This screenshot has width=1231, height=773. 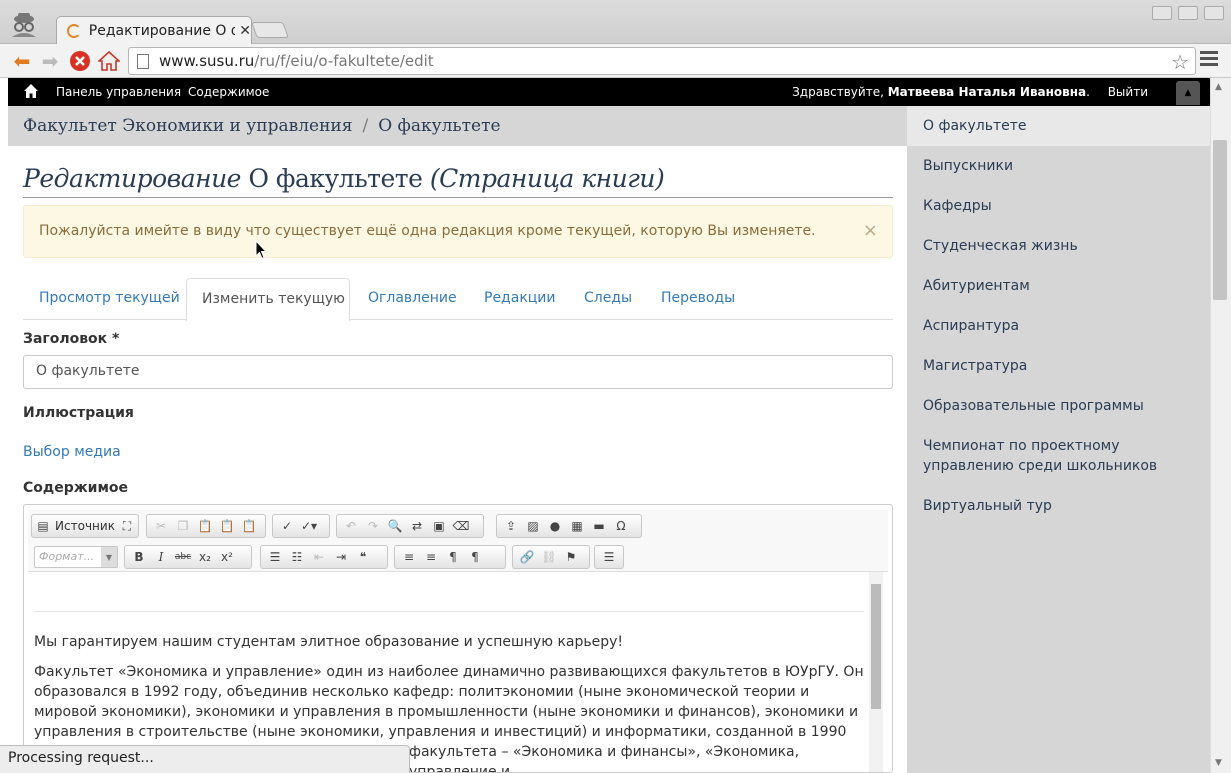 I want to click on numbered-list-icon: ☰, so click(x=275, y=557).